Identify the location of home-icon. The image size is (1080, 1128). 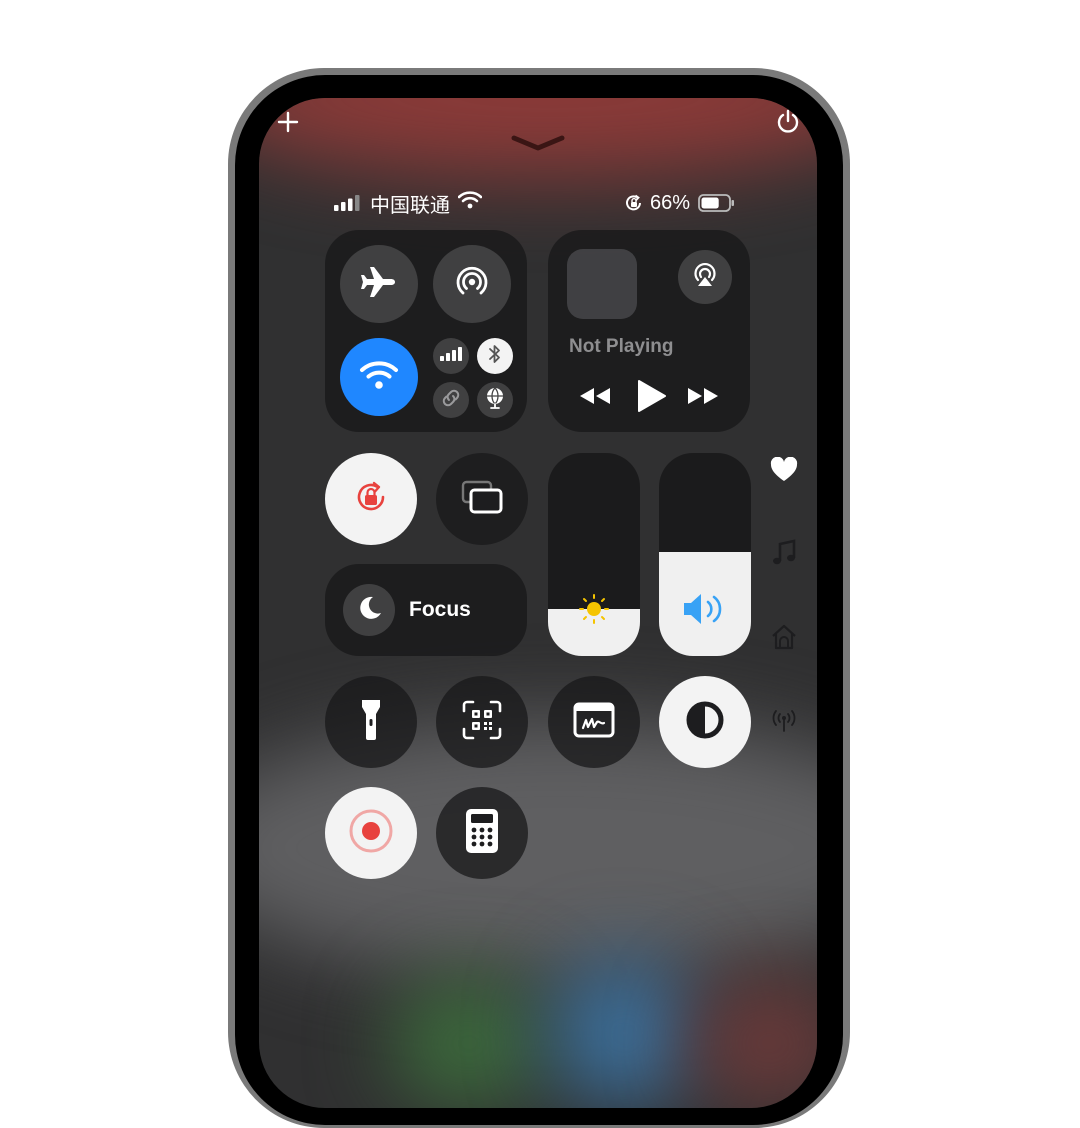
(784, 637).